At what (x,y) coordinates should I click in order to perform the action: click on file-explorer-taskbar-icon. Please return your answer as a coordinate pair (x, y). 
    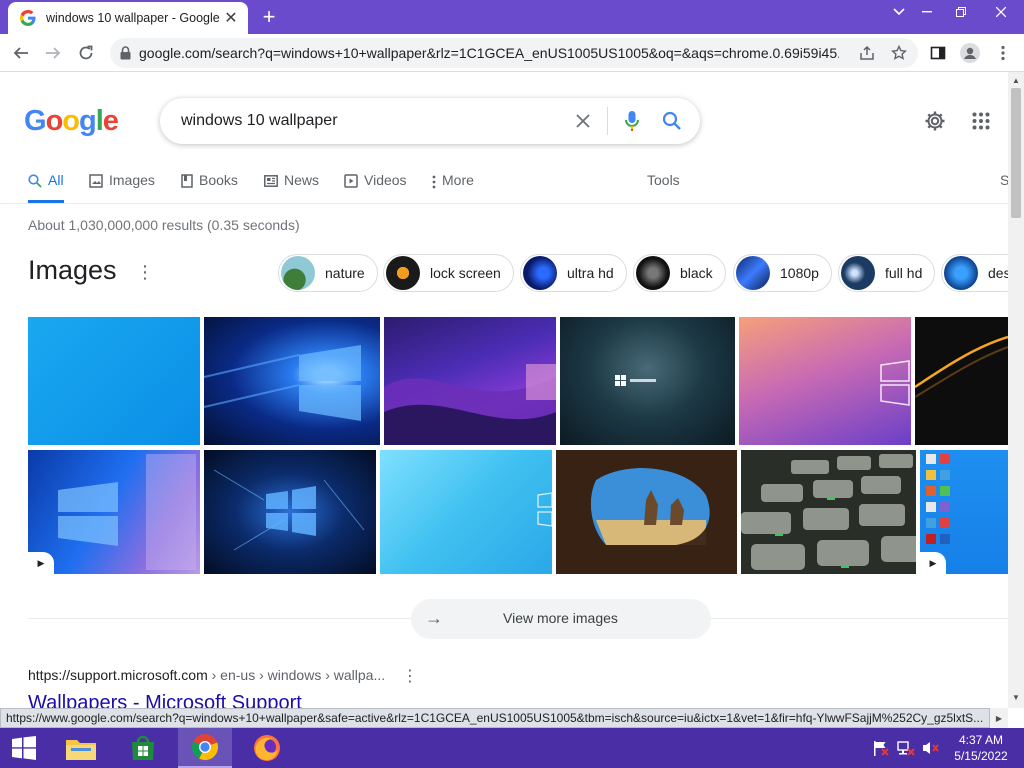
    Looking at the image, I should click on (81, 748).